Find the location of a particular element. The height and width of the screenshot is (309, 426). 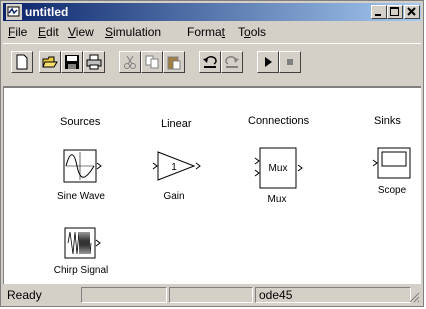

menu-format: Format is located at coordinates (206, 32).